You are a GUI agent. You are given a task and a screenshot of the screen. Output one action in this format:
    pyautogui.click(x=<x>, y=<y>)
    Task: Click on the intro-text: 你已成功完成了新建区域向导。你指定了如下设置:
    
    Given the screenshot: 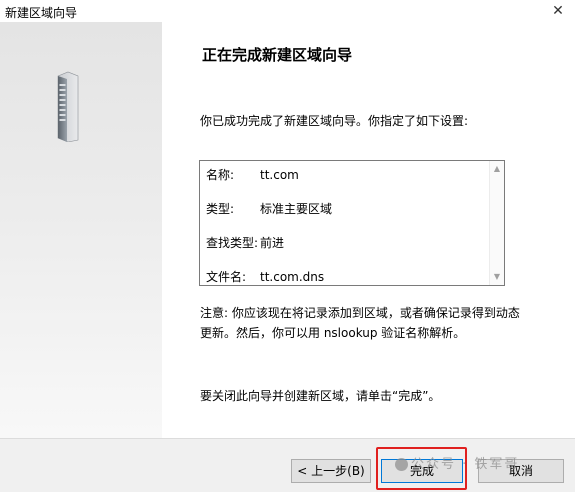 What is the action you would take?
    pyautogui.click(x=334, y=121)
    